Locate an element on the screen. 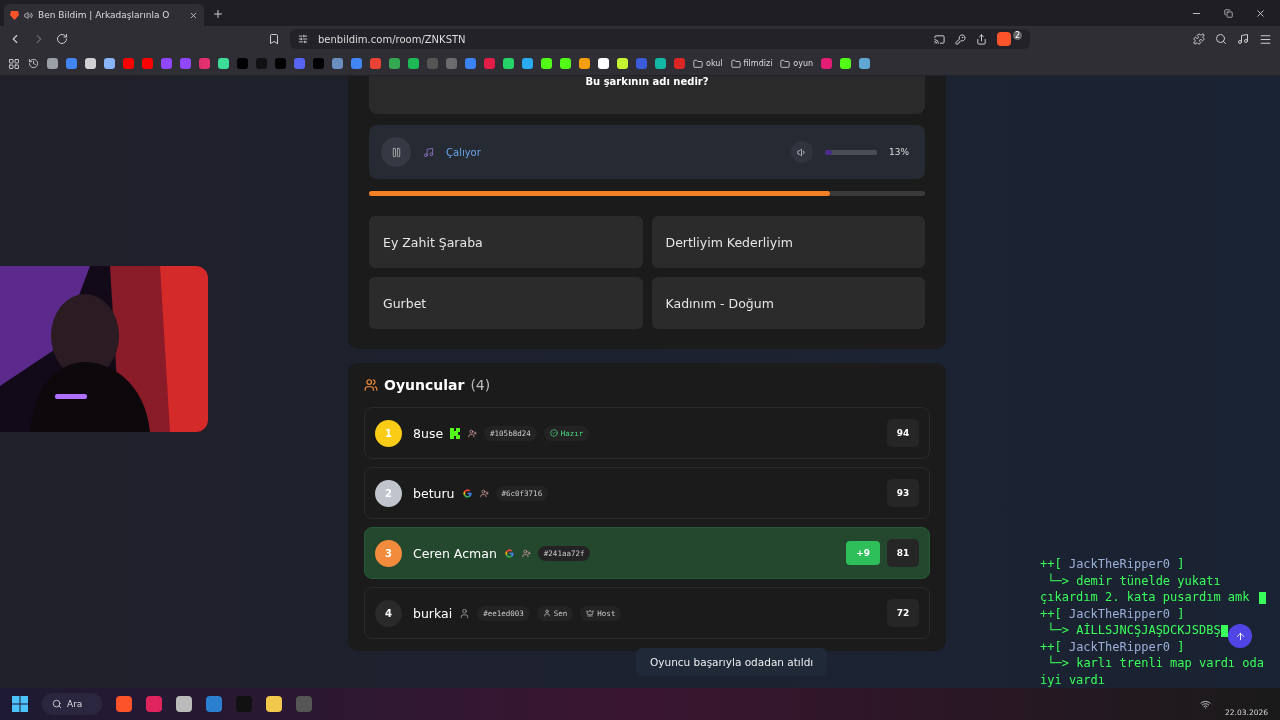  browser-tab: Ben Bildim | Arkadaşlarınla O is located at coordinates (104, 15).